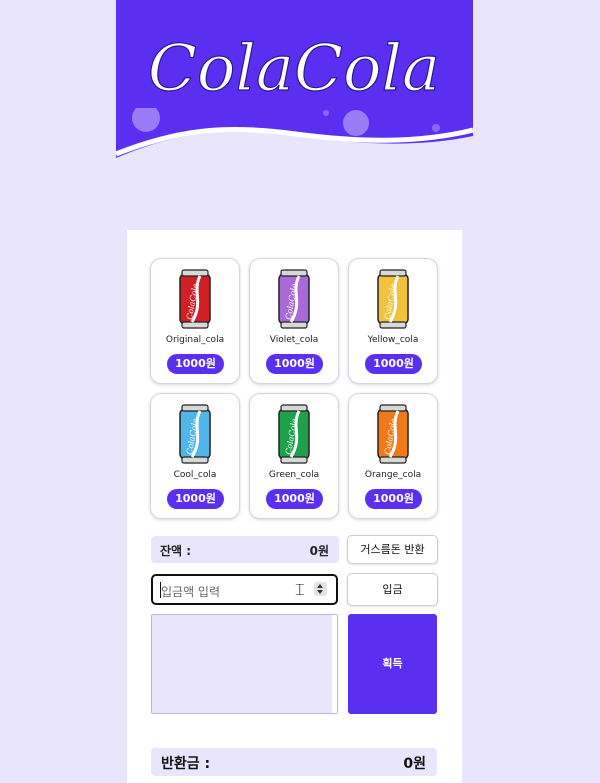 Image resolution: width=600 pixels, height=783 pixels. What do you see at coordinates (392, 664) in the screenshot?
I see `acquire-button: 획득` at bounding box center [392, 664].